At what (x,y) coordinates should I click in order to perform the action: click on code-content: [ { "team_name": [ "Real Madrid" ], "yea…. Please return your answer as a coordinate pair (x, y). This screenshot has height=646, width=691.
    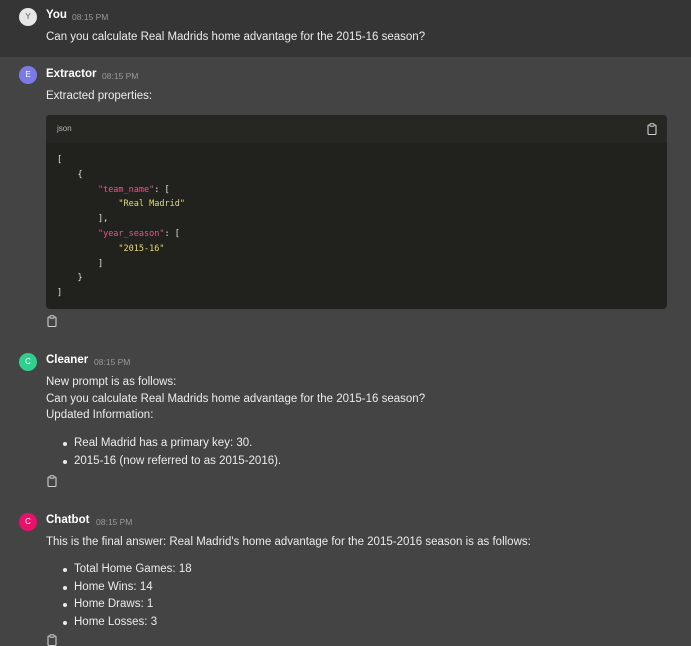
    Looking at the image, I should click on (121, 227).